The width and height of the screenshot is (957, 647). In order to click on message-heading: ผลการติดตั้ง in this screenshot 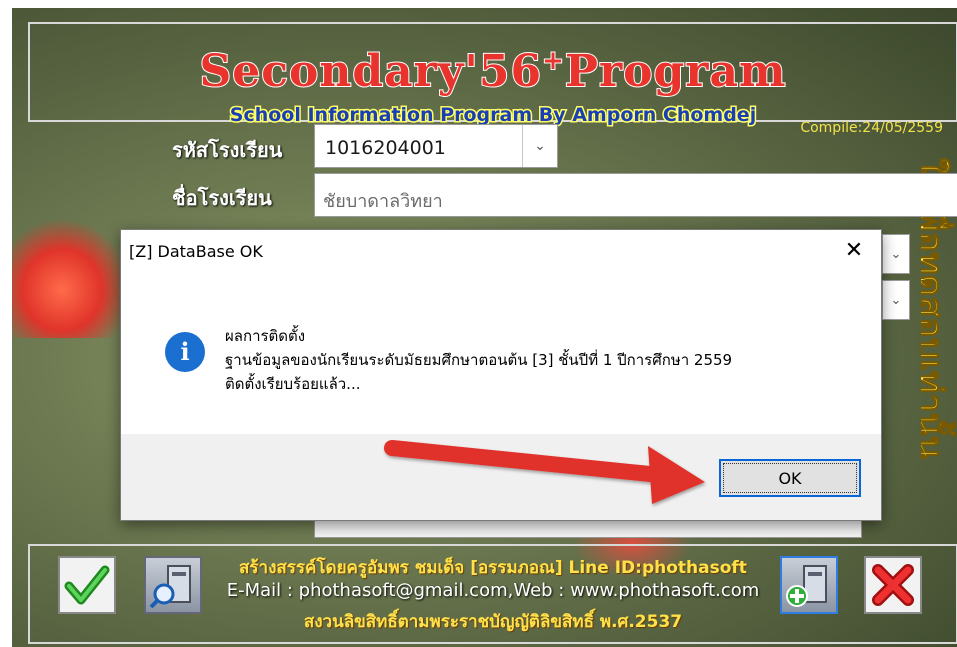, I will do `click(265, 336)`.